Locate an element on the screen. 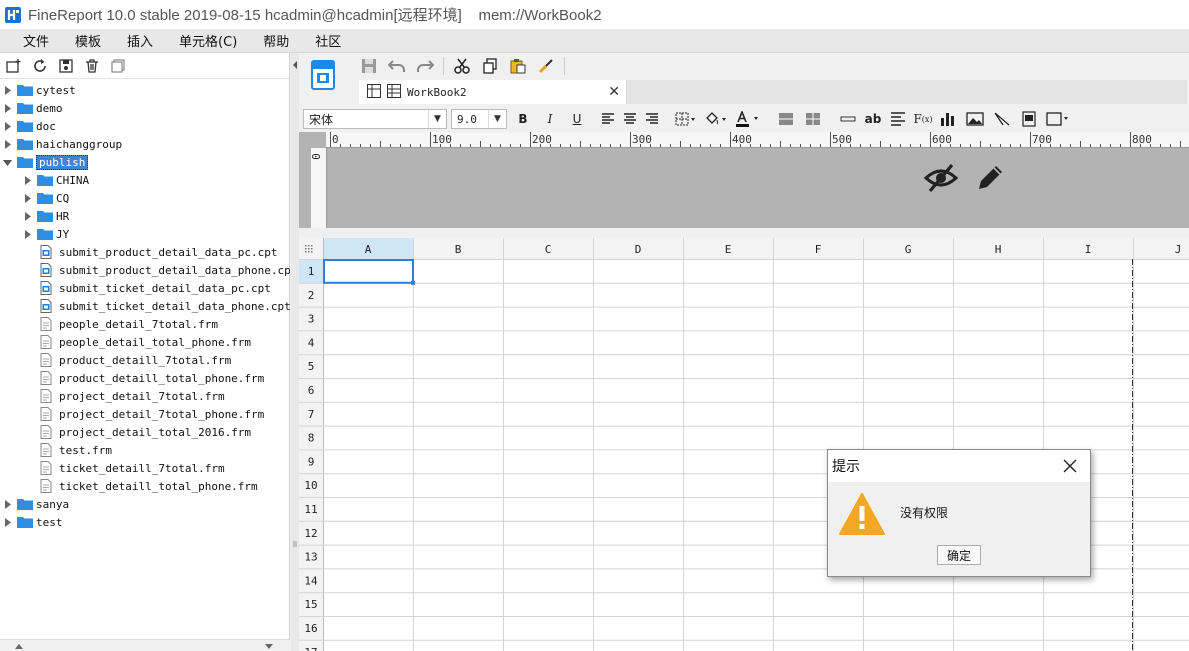 The width and height of the screenshot is (1189, 651). font-color-icon is located at coordinates (748, 119).